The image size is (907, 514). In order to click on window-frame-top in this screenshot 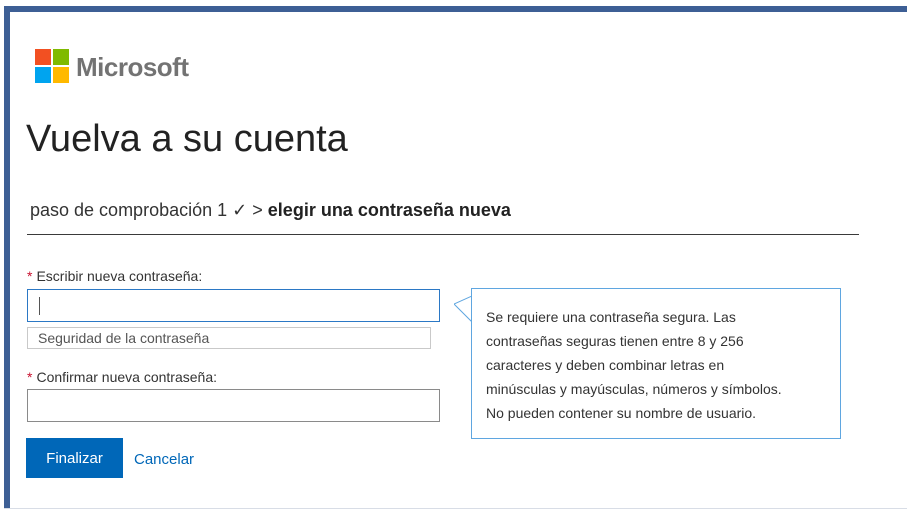, I will do `click(455, 9)`.